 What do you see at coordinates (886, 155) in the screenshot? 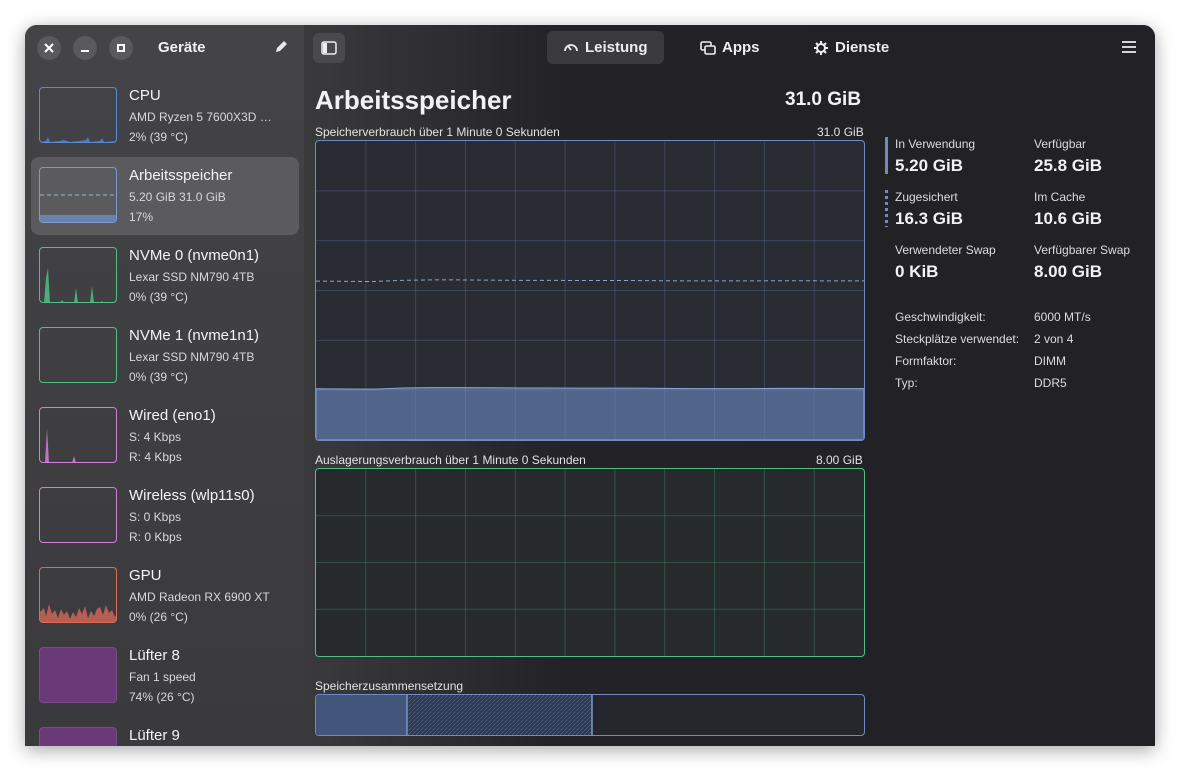
I see `in-use-marker` at bounding box center [886, 155].